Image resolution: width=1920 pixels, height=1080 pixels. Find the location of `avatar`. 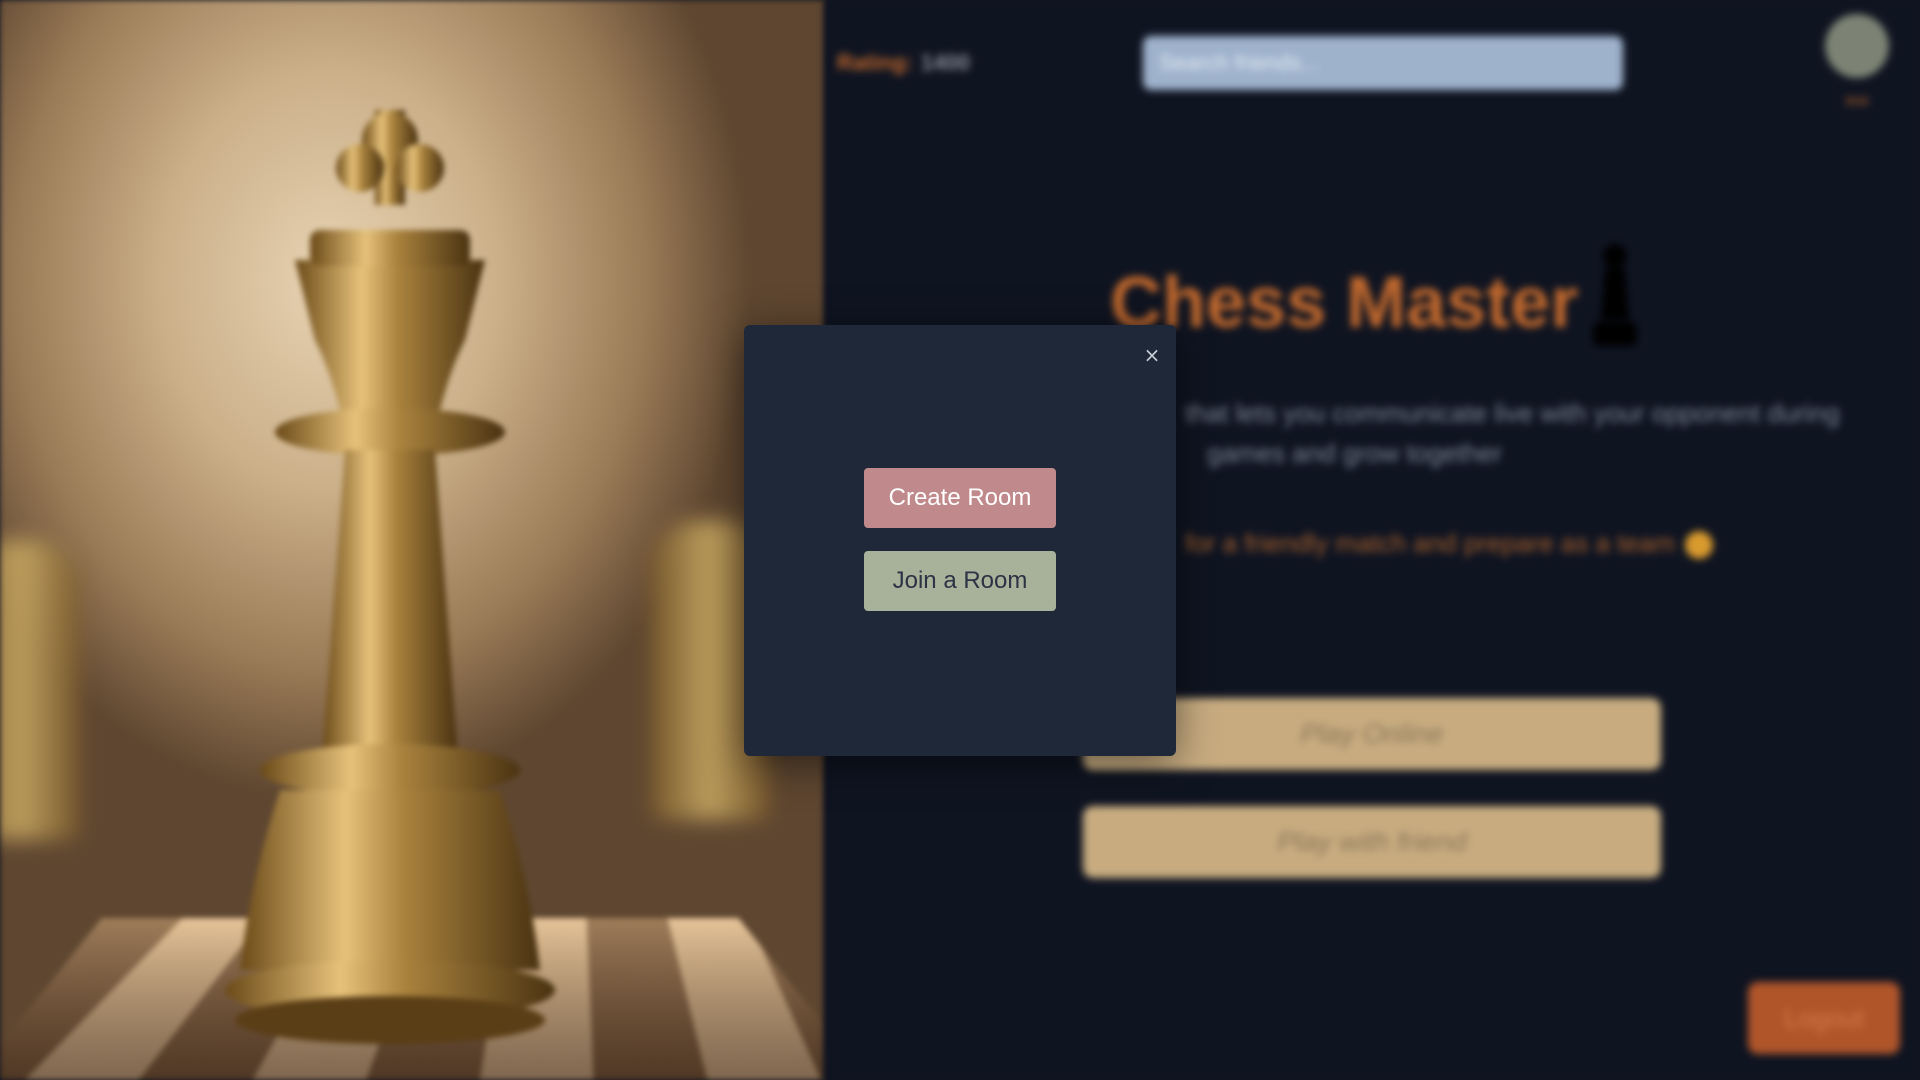

avatar is located at coordinates (1857, 46).